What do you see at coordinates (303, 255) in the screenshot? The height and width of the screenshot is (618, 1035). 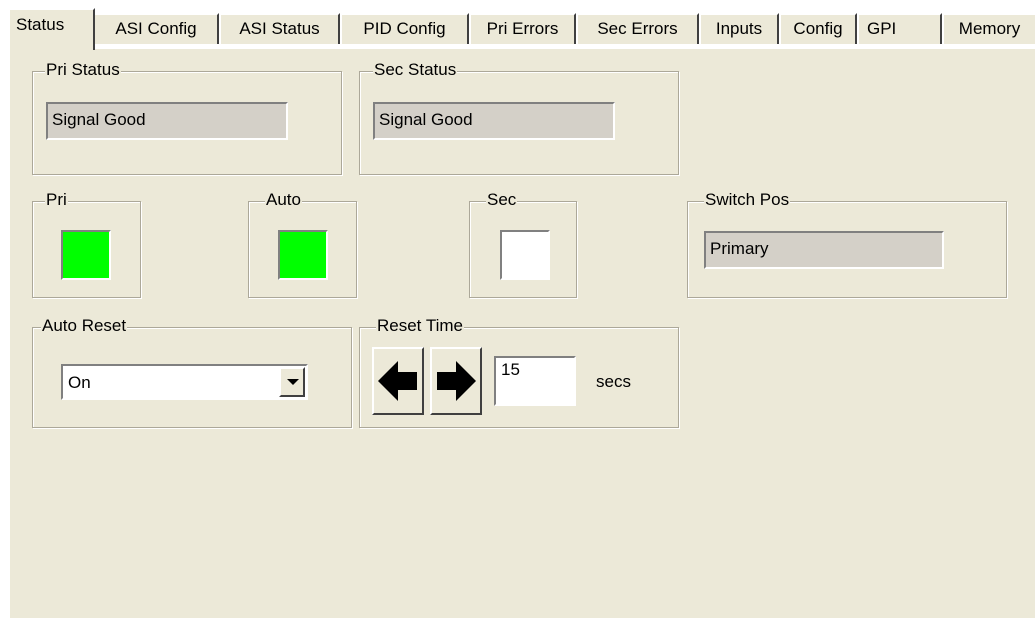 I see `auto-led` at bounding box center [303, 255].